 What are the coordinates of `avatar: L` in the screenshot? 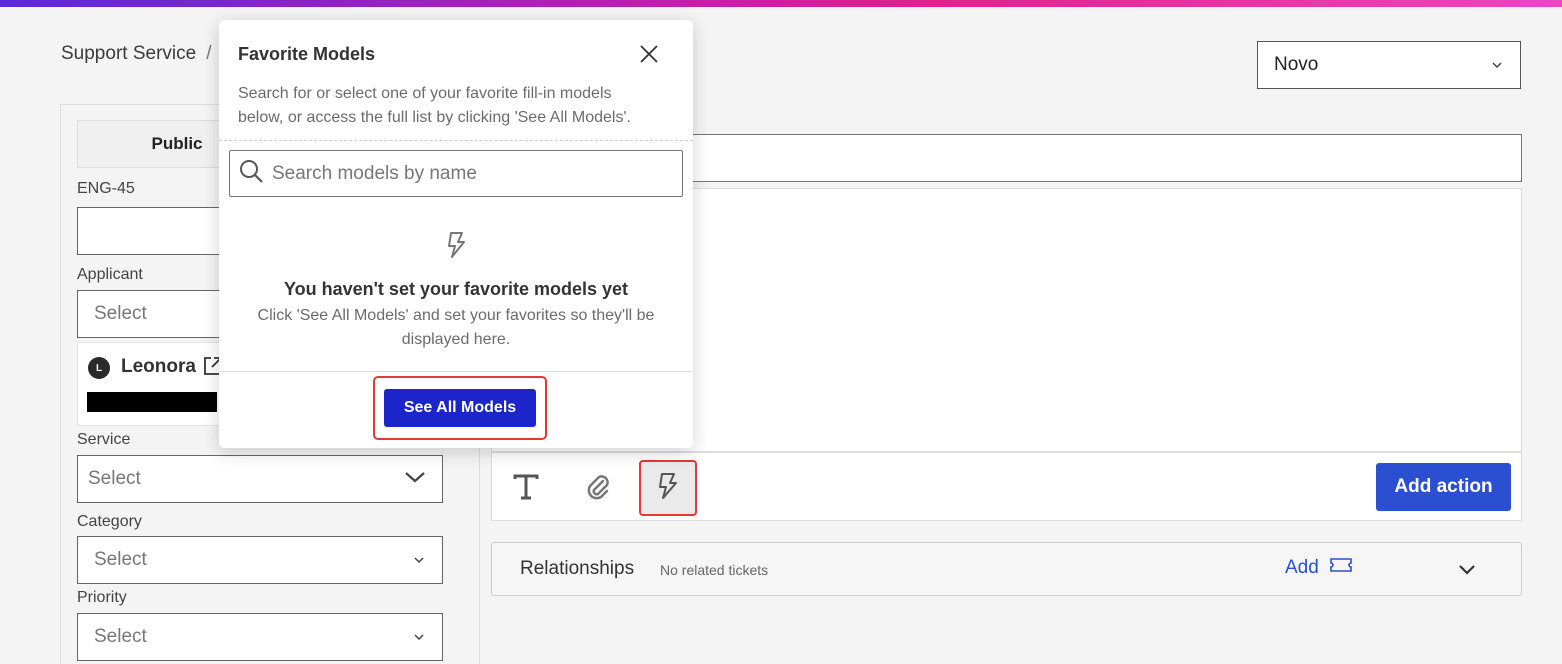 It's located at (99, 368).